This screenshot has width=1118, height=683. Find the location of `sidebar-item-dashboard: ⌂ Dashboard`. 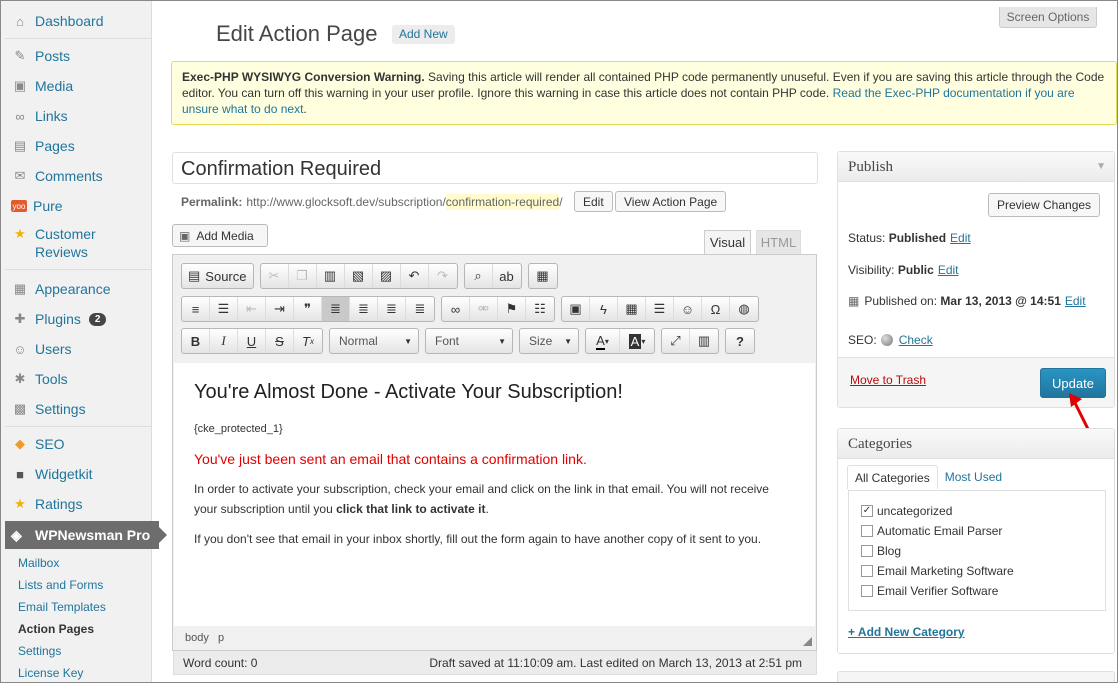

sidebar-item-dashboard: ⌂ Dashboard is located at coordinates (78, 21).